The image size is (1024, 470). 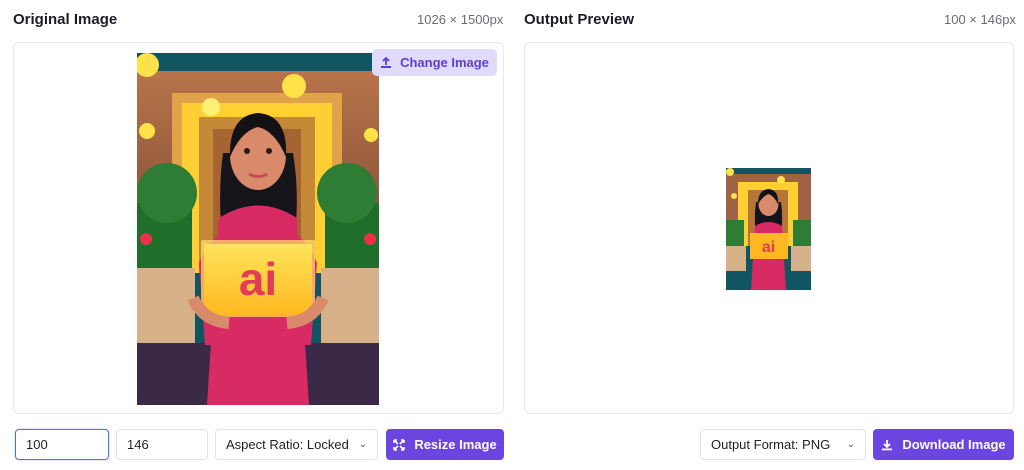 I want to click on aspect-ratio-label: Aspect Ratio: Locked, so click(x=287, y=444).